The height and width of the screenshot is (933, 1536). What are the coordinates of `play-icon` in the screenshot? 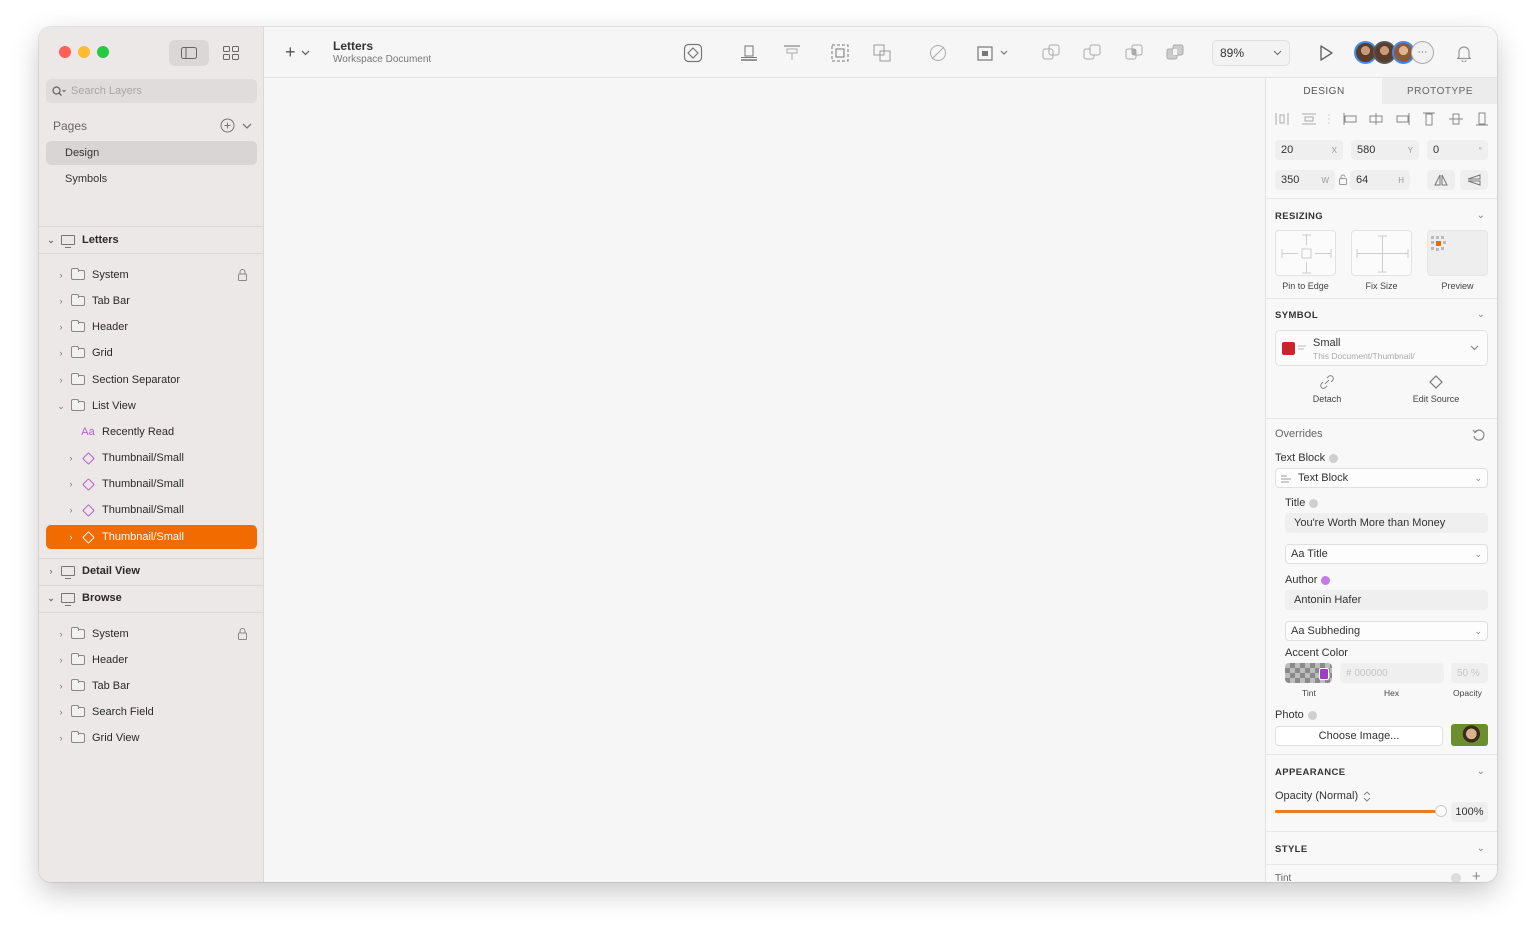 It's located at (1326, 53).